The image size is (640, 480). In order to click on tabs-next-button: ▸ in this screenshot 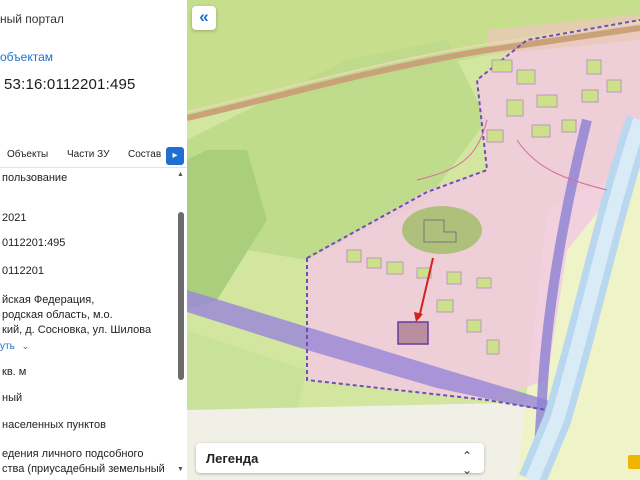, I will do `click(175, 156)`.